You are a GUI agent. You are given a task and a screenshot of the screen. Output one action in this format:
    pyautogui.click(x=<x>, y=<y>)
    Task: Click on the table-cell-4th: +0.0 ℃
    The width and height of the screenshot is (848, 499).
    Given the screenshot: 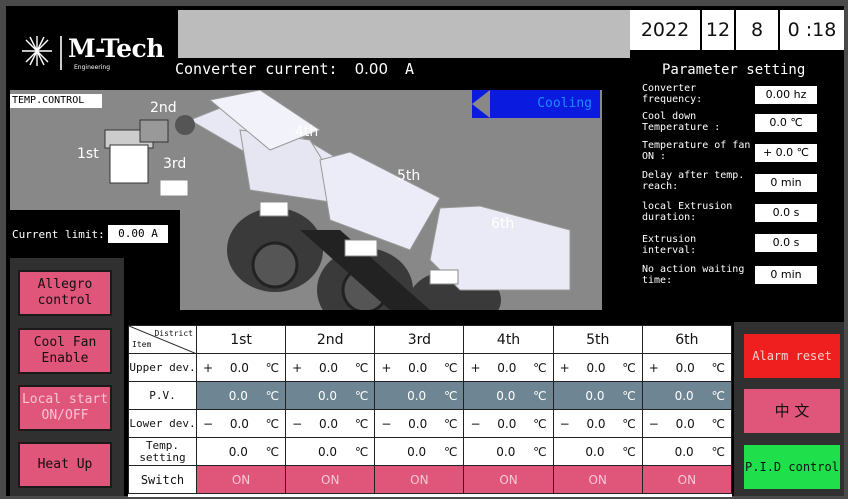 What is the action you would take?
    pyautogui.click(x=508, y=367)
    